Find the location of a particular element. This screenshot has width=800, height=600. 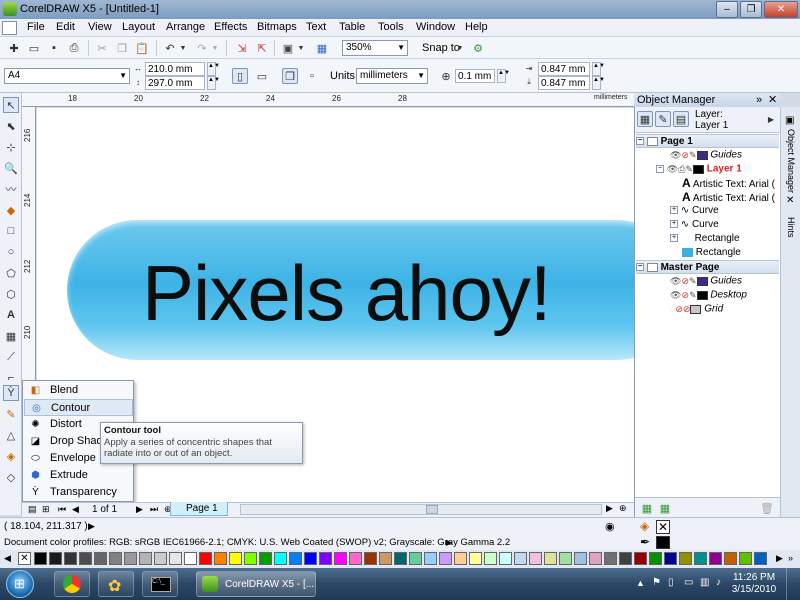

horizontal-scroll-thumb is located at coordinates (432, 509).